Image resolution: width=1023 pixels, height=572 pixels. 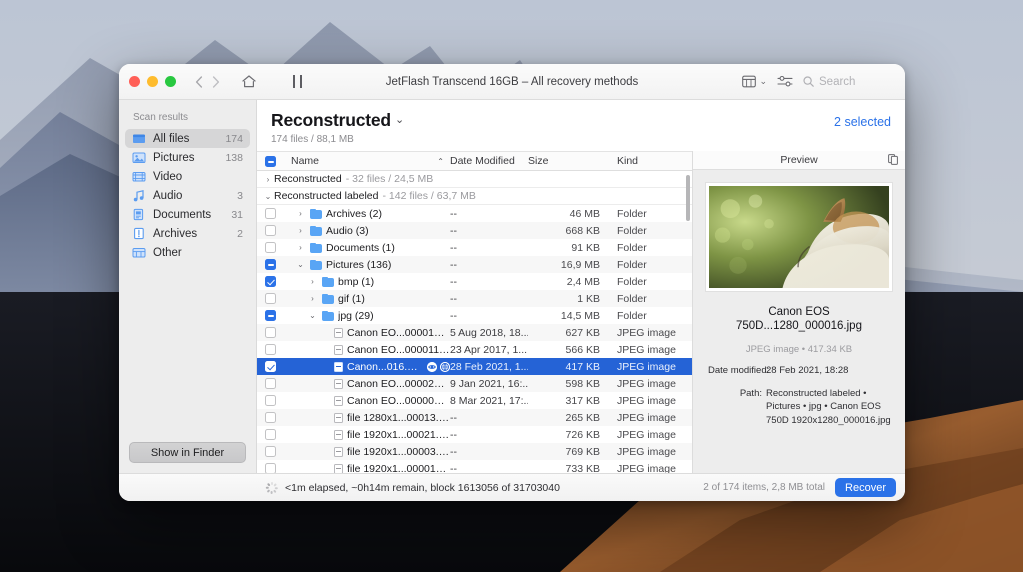 I want to click on row-filename: file 1920x1...00021.jpg, so click(x=398, y=434).